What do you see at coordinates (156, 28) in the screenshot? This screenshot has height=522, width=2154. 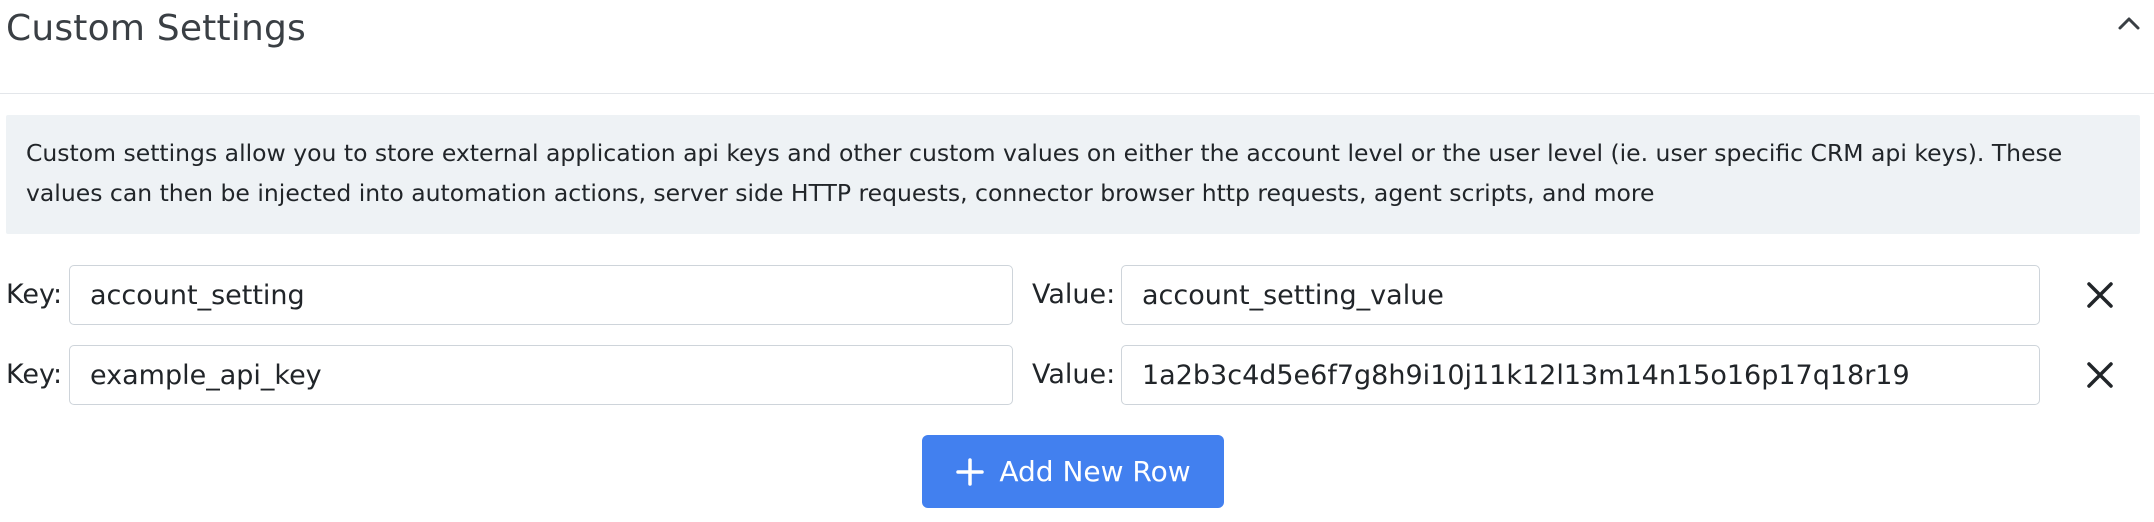 I see `page-title: Custom Settings` at bounding box center [156, 28].